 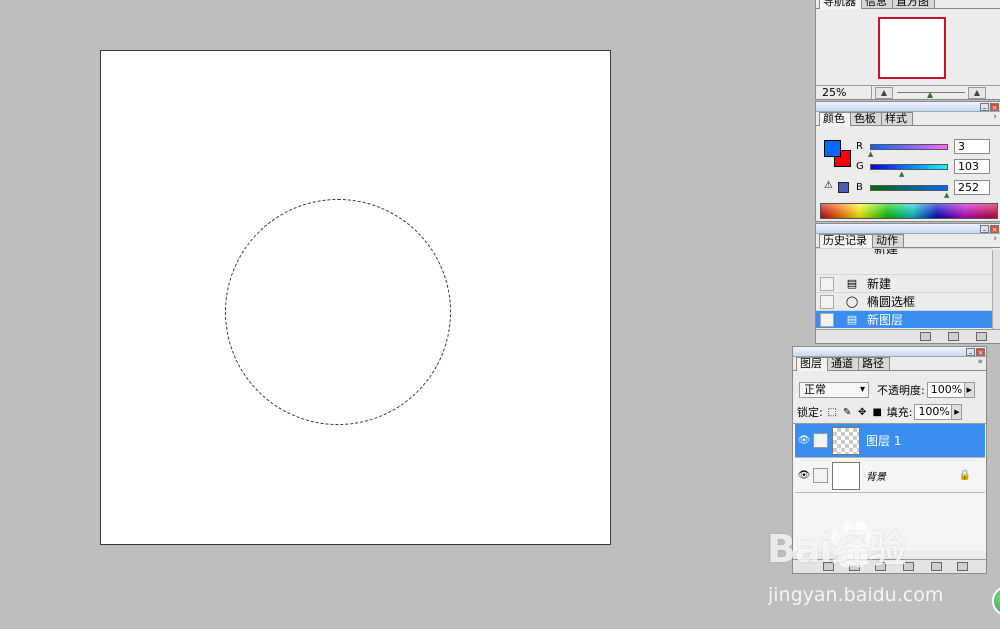 I want to click on channel-r-slider: ▲, so click(x=908, y=150).